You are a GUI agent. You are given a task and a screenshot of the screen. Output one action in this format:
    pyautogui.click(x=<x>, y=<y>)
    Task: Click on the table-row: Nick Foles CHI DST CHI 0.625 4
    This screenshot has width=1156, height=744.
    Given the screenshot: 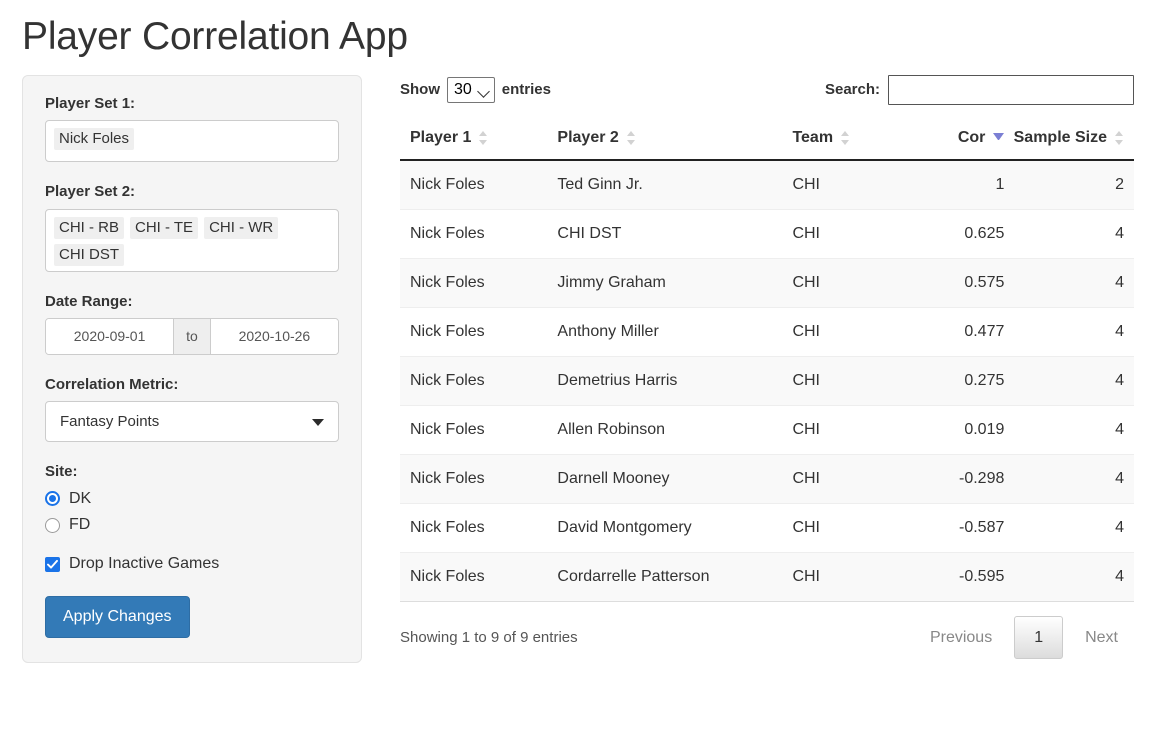 What is the action you would take?
    pyautogui.click(x=767, y=233)
    